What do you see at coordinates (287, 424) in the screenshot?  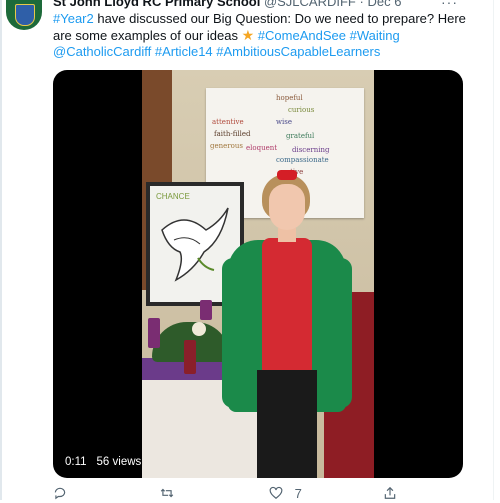 I see `trousers` at bounding box center [287, 424].